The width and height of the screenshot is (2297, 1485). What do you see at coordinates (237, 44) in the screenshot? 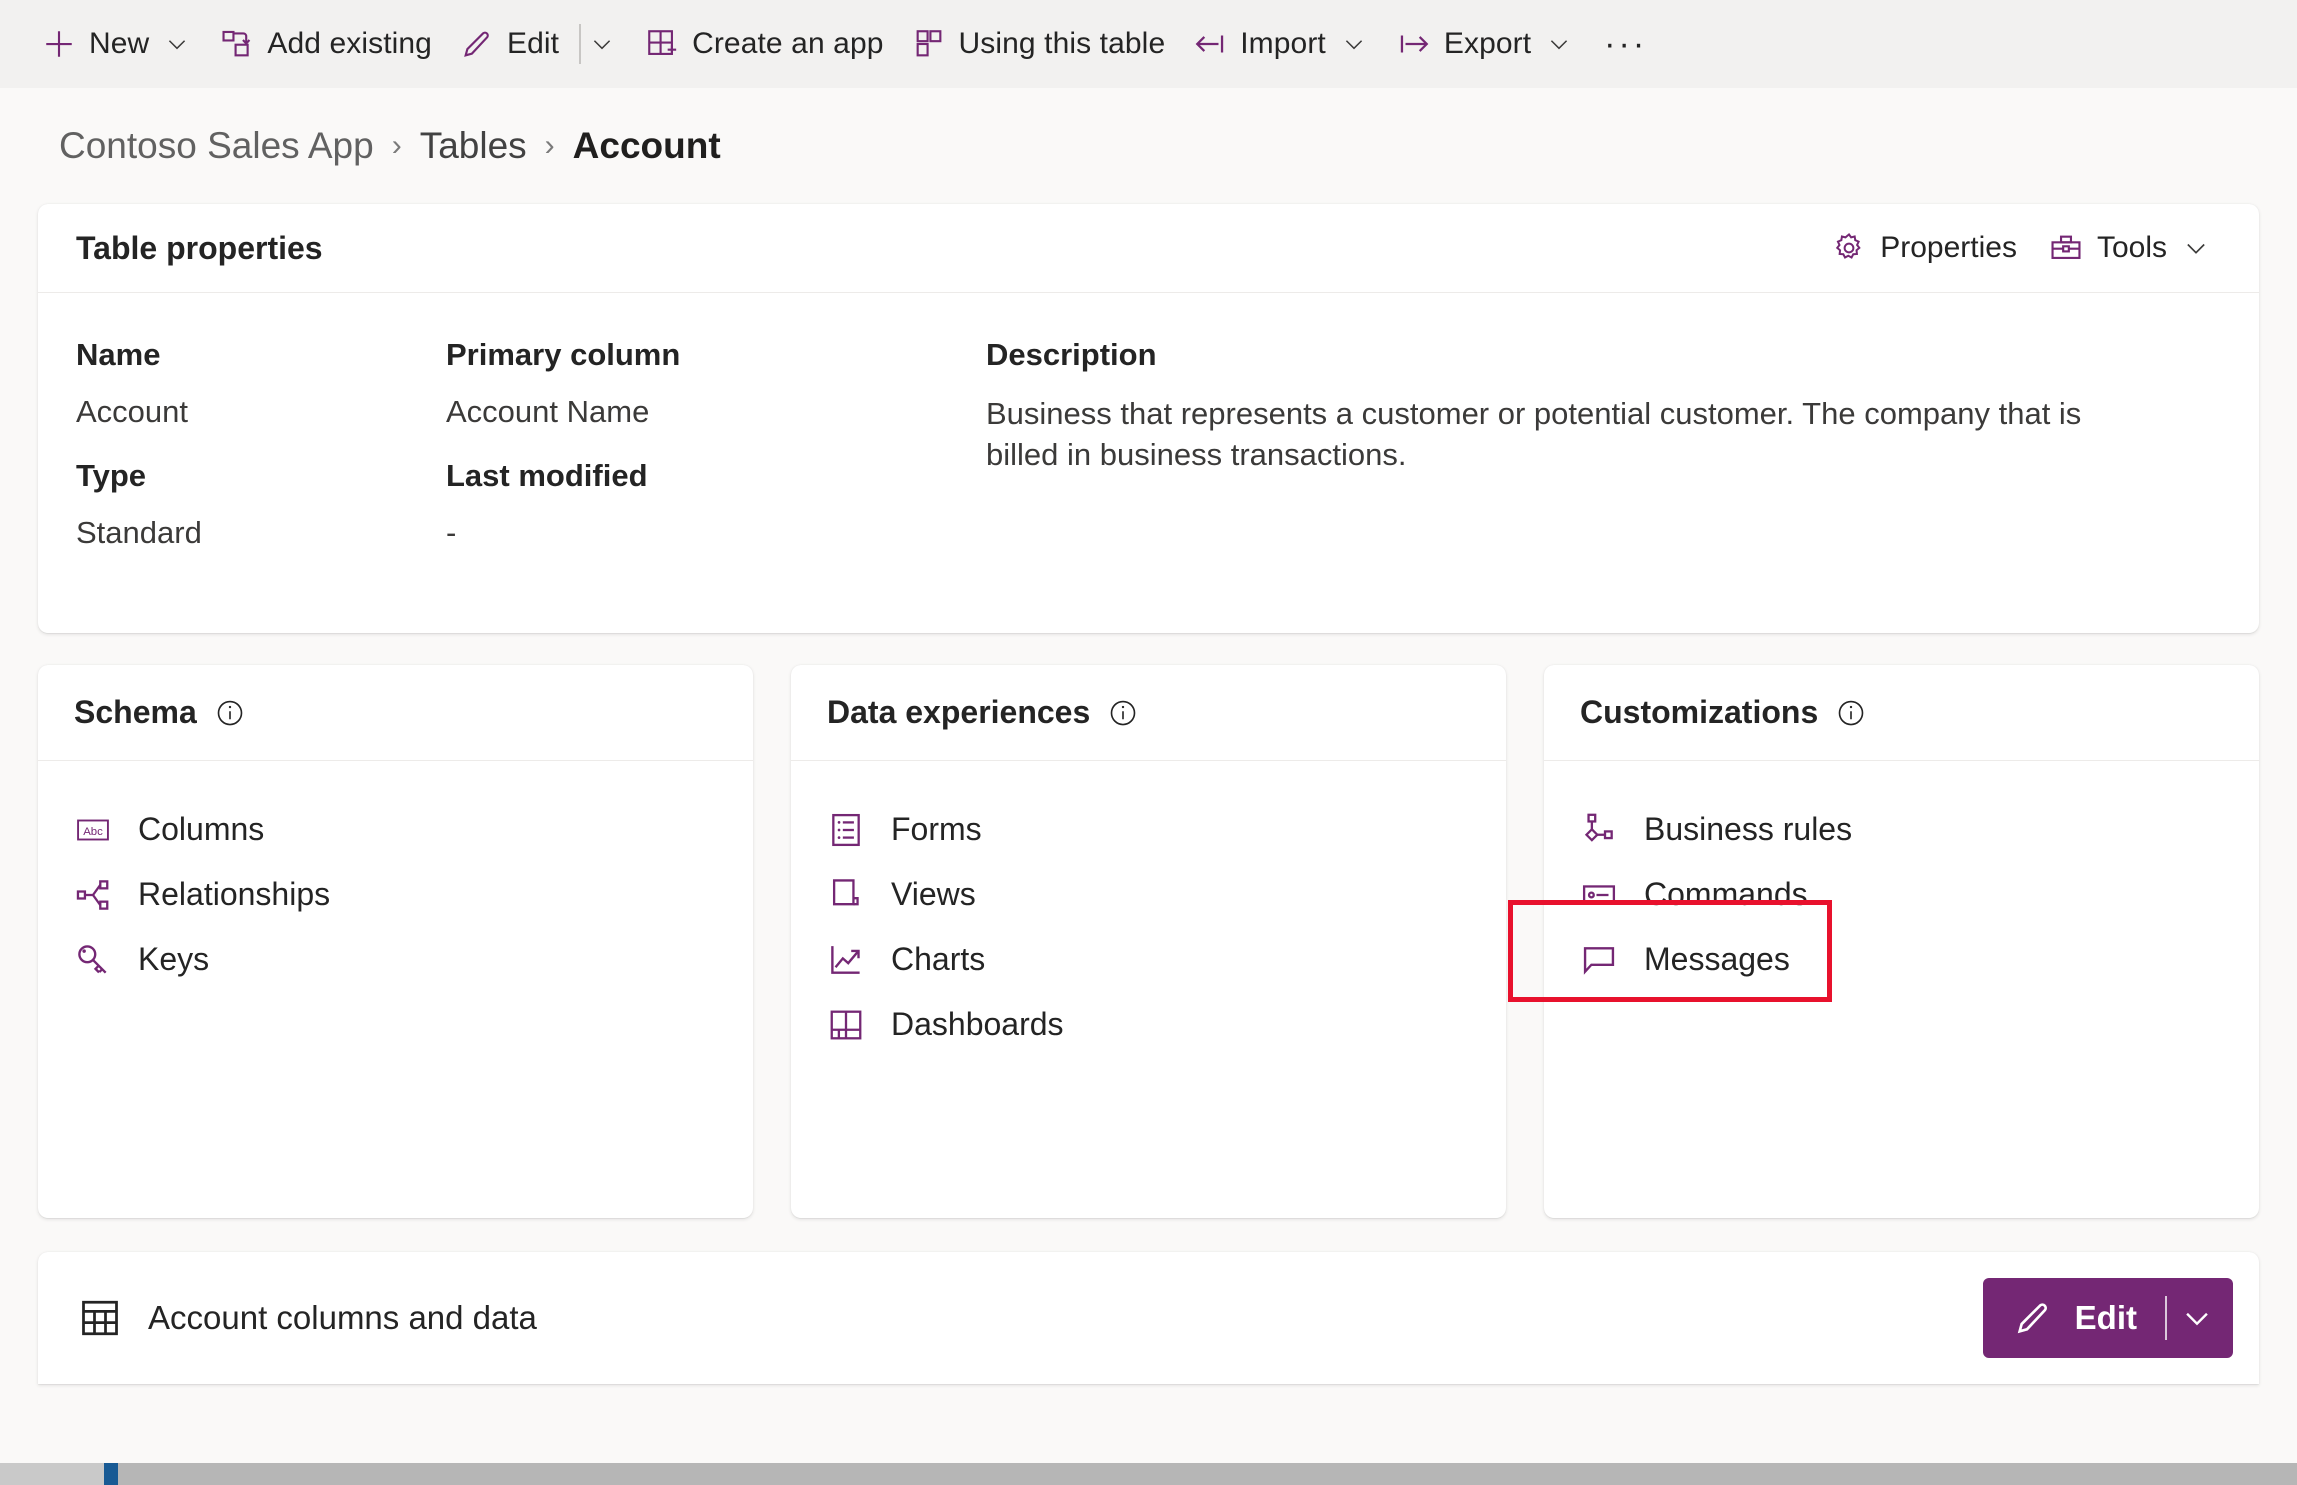
I see `add-existing-icon` at bounding box center [237, 44].